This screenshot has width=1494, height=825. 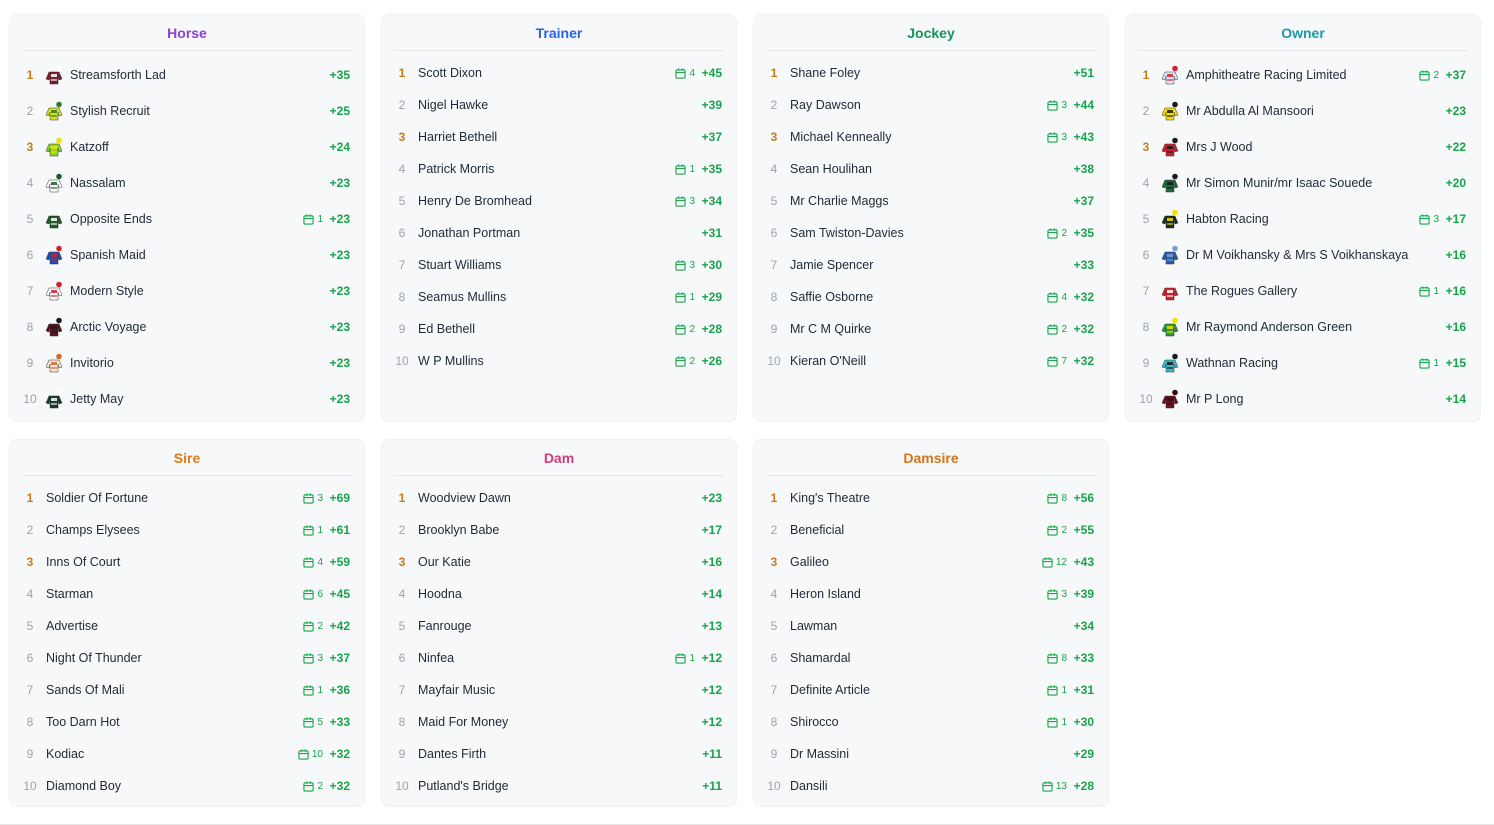 I want to click on damsire-name-link: King's Theatre, so click(x=918, y=498).